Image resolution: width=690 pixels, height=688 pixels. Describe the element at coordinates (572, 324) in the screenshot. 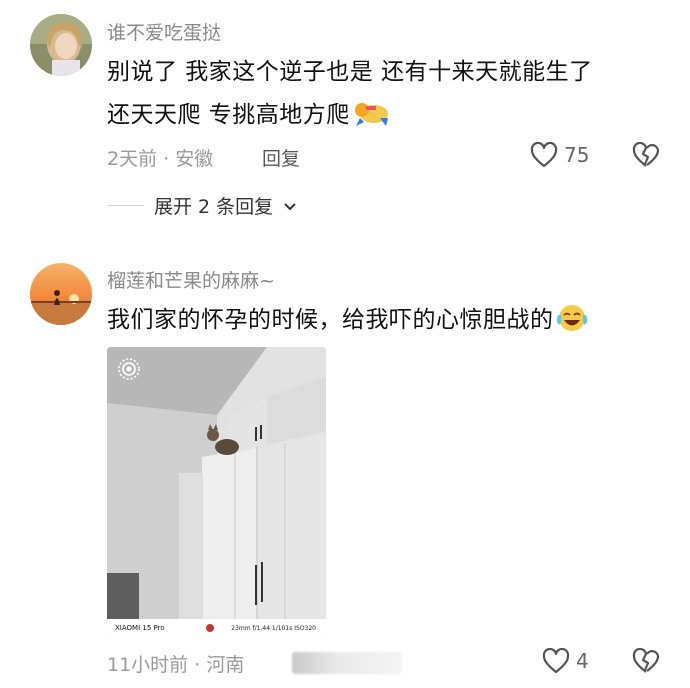

I see `crying-laughing-emoji-icon` at that location.